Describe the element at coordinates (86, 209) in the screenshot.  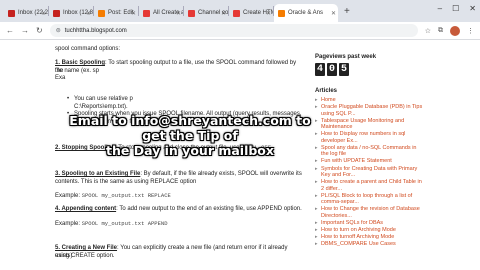
I see `section-heading: 4. Appending content` at that location.